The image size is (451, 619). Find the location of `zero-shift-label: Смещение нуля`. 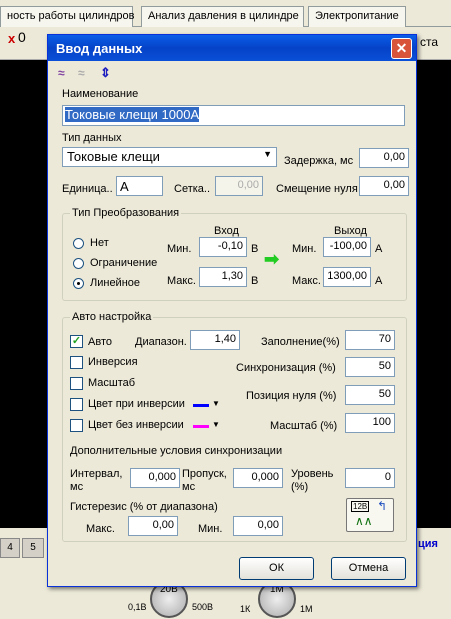

zero-shift-label: Смещение нуля is located at coordinates (317, 189).